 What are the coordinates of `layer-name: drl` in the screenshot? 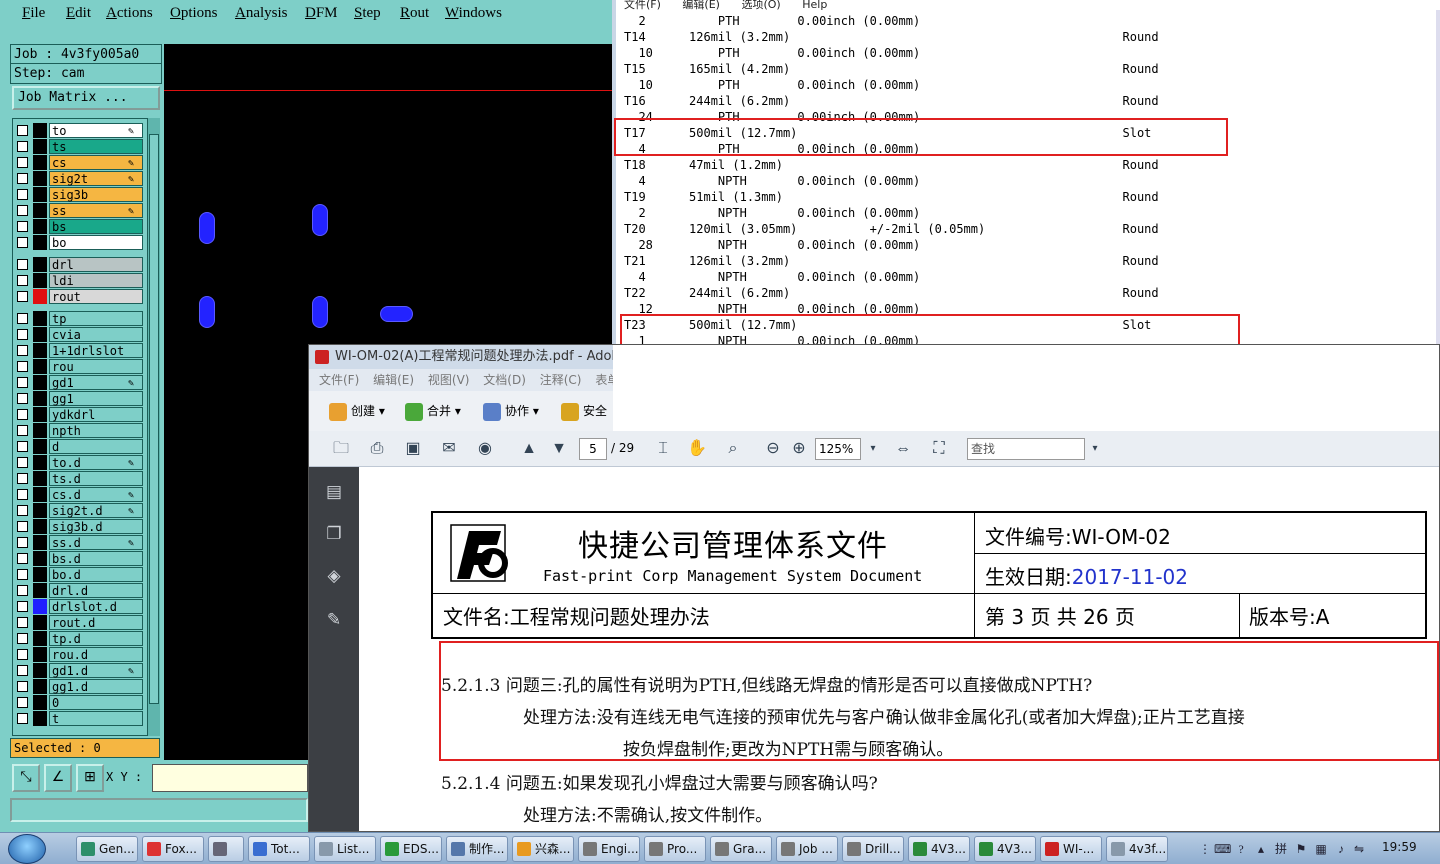 It's located at (96, 264).